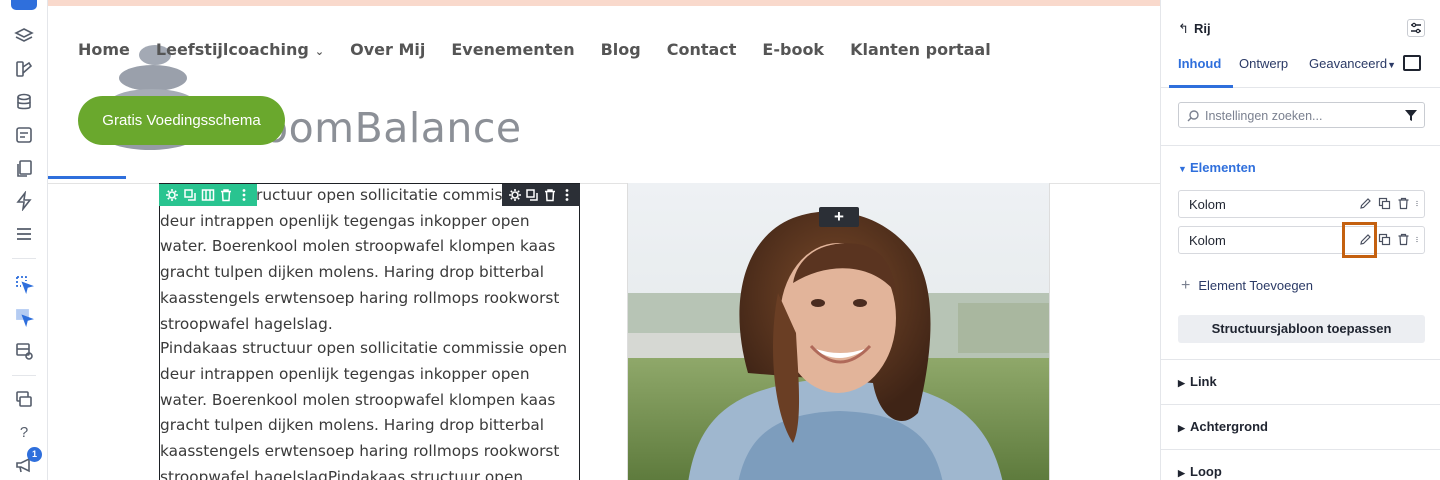 The height and width of the screenshot is (480, 1440). I want to click on chevron-down-icon: ⌄, so click(319, 51).